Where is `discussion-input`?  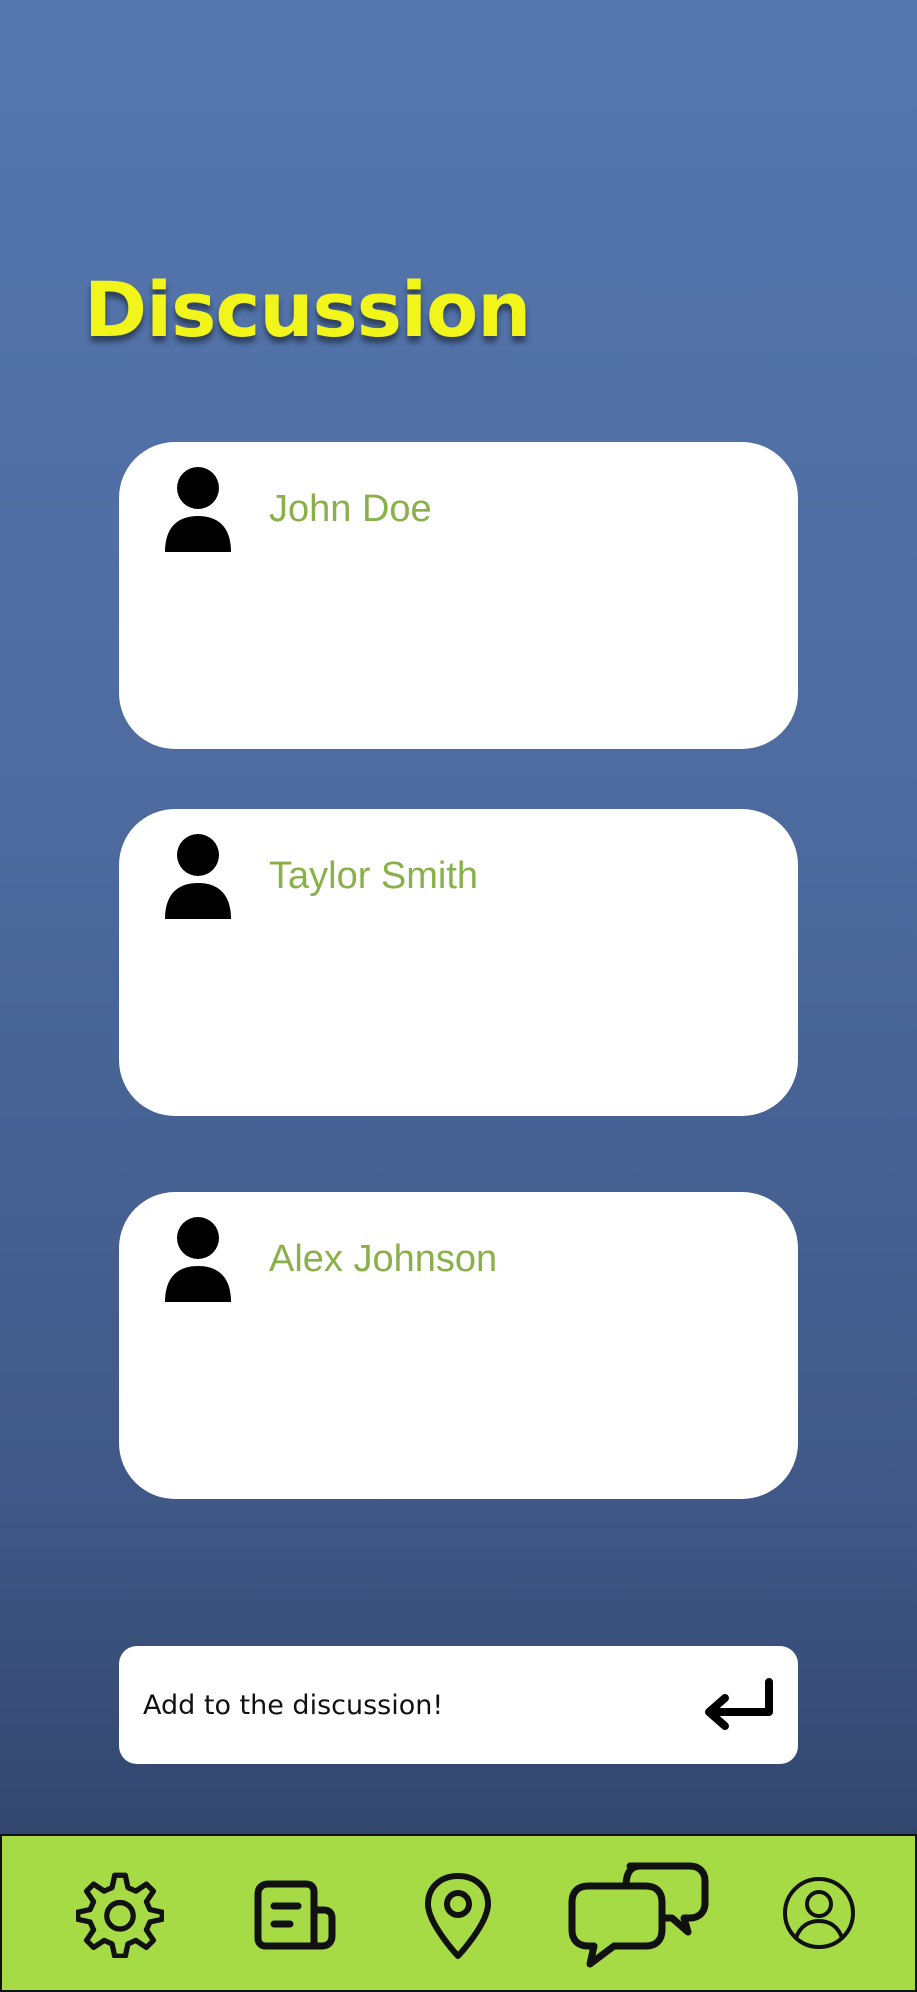
discussion-input is located at coordinates (413, 1705).